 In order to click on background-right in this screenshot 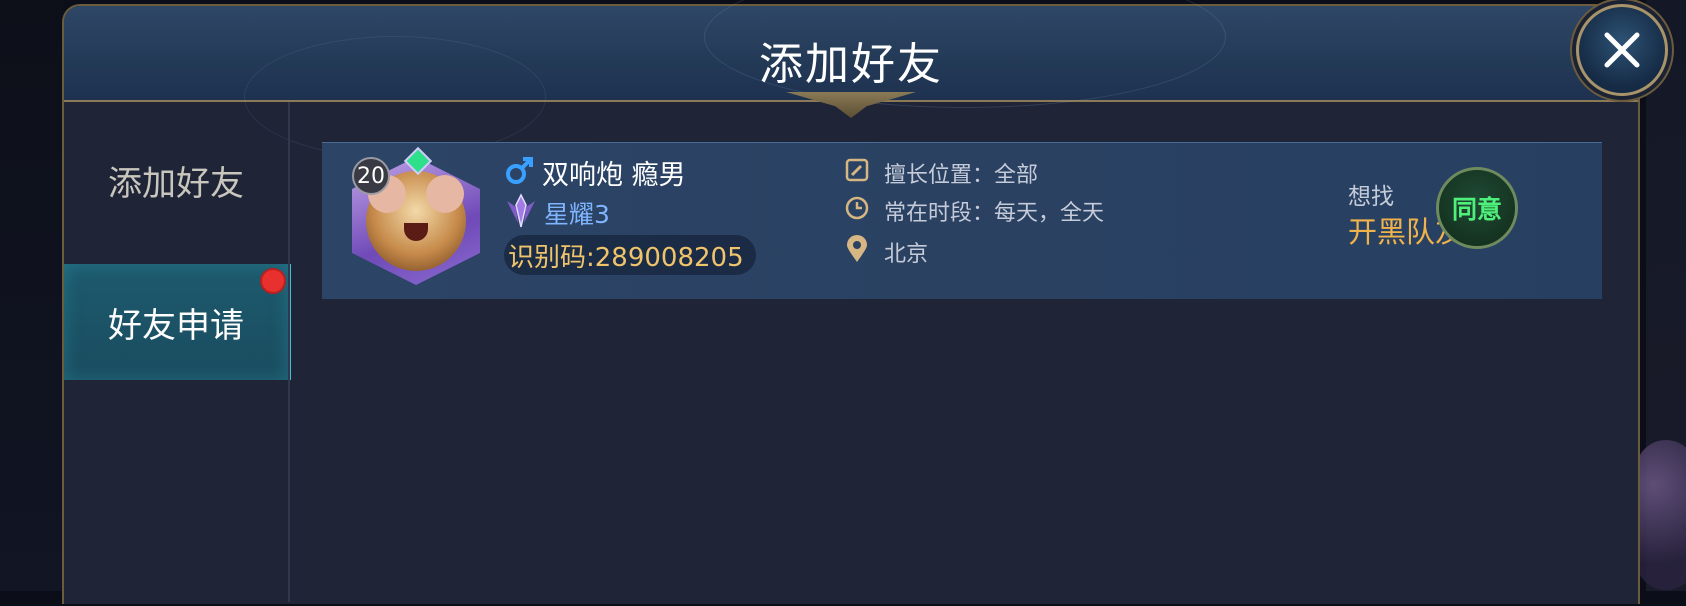, I will do `click(1661, 295)`.